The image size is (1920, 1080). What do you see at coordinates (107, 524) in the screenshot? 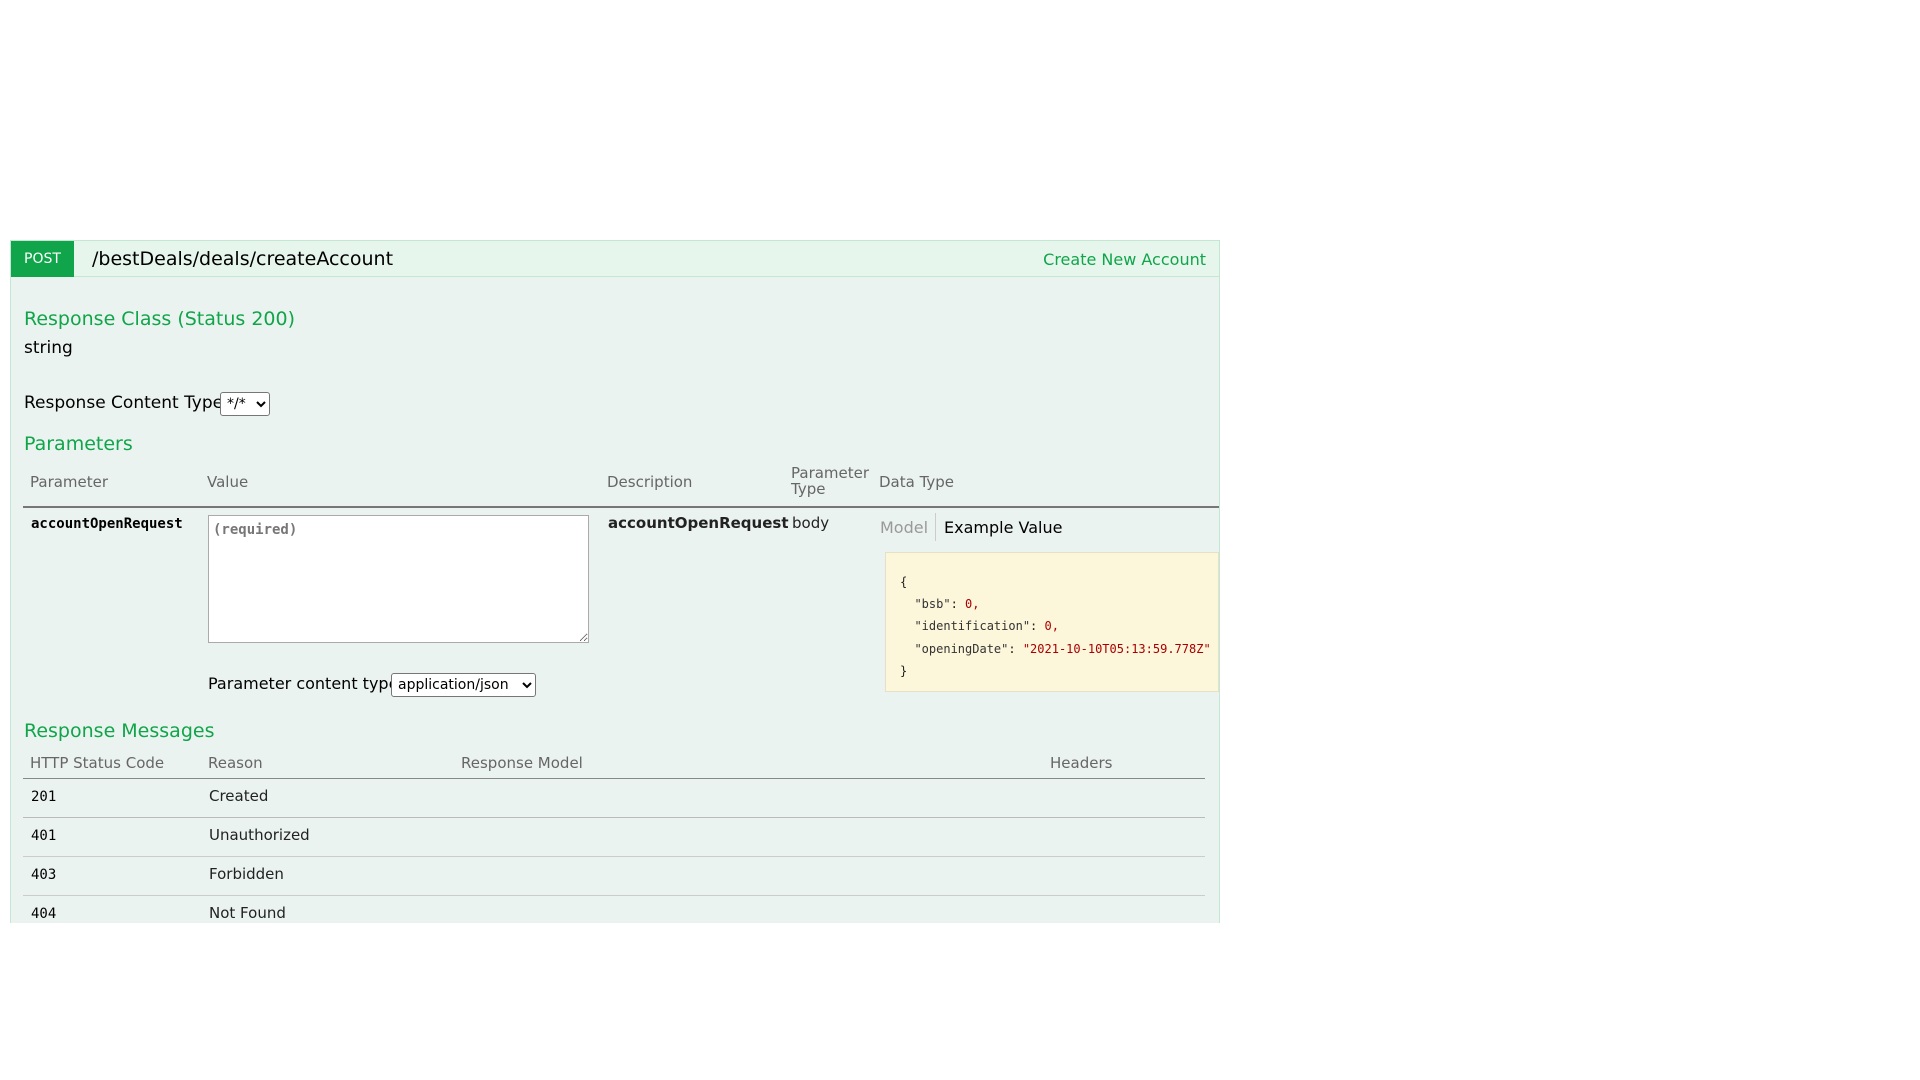
I see `param-name: accountOpenRequest` at bounding box center [107, 524].